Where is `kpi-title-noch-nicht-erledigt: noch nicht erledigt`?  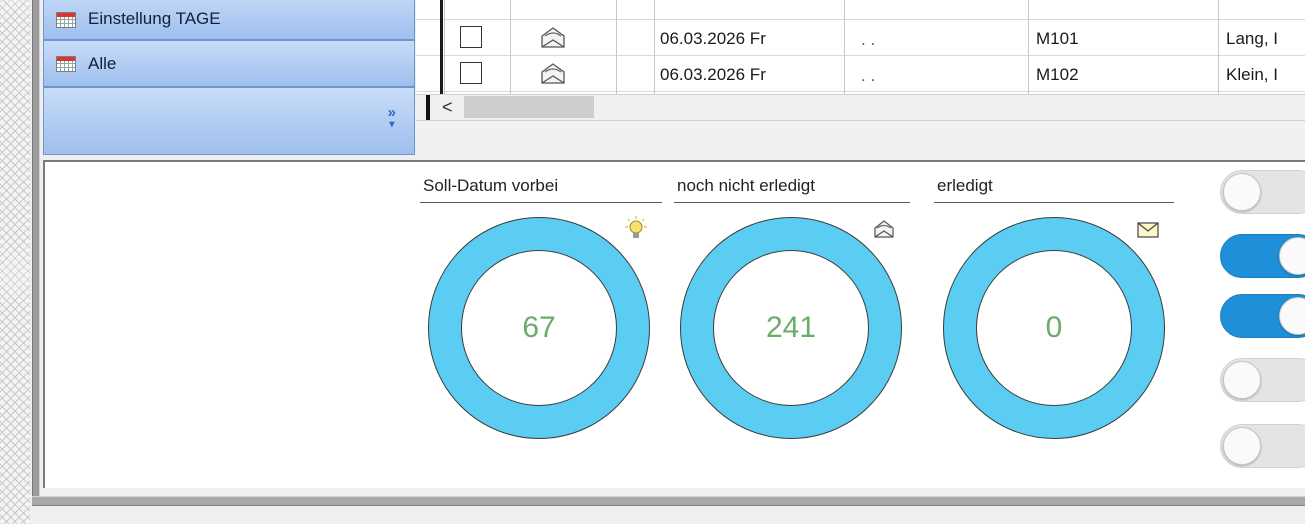
kpi-title-noch-nicht-erledigt: noch nicht erledigt is located at coordinates (792, 189).